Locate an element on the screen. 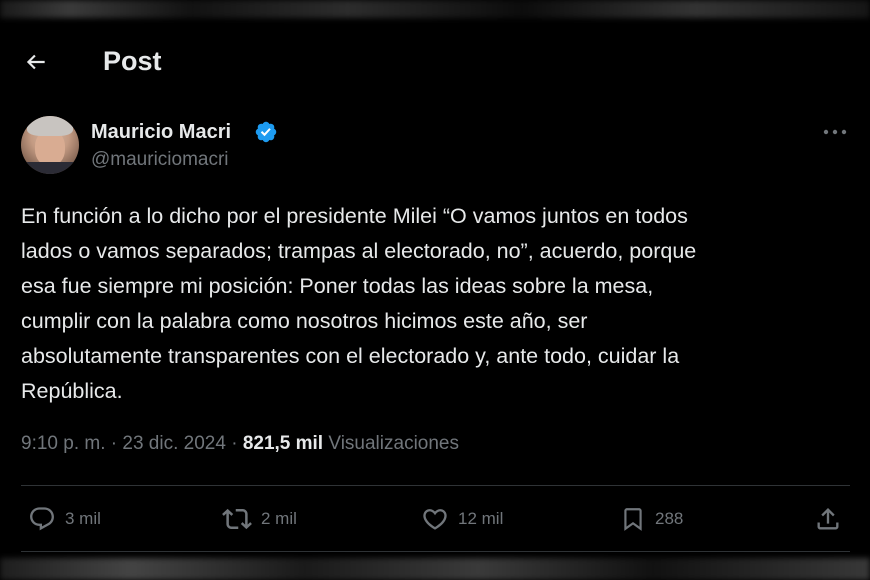 This screenshot has height=580, width=870. repost-button: 2 mil is located at coordinates (259, 519).